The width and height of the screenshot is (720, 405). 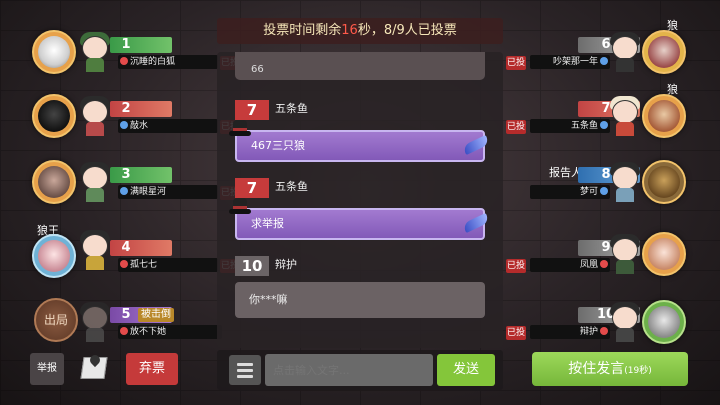 I want to click on player-name-bar: 五条鱼, so click(x=570, y=126).